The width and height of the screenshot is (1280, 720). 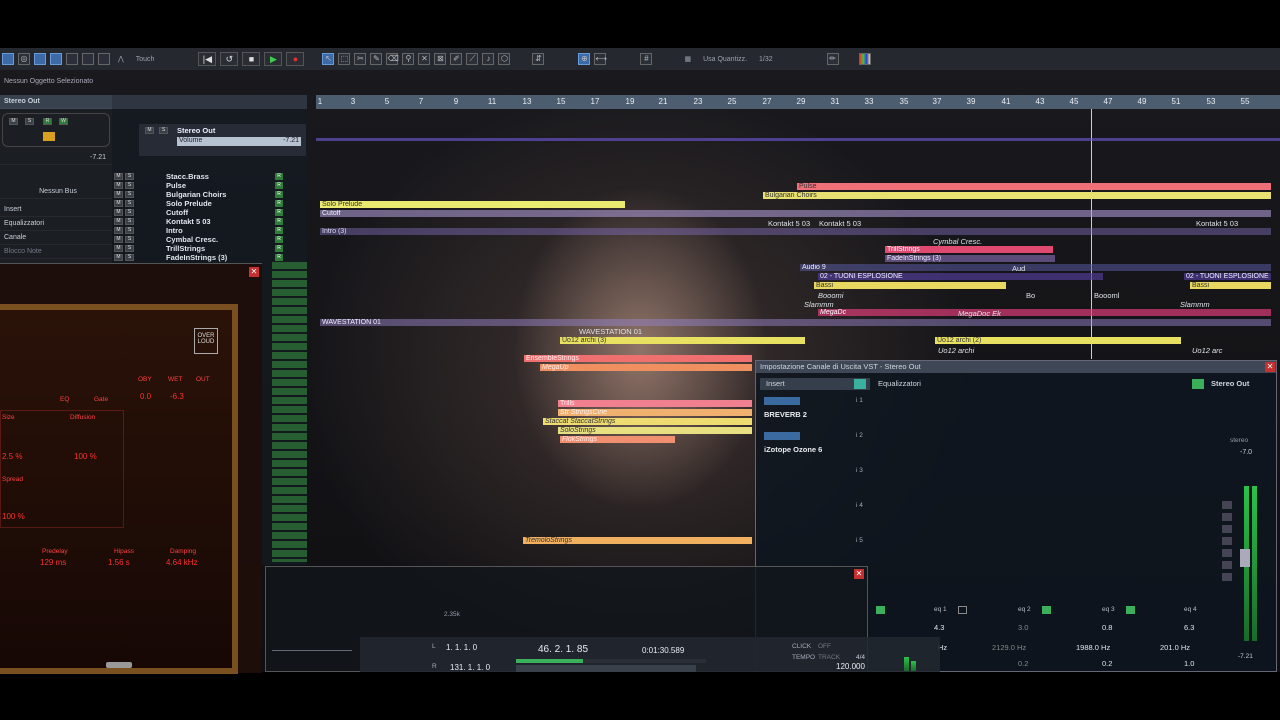 I want to click on clip-bulgarian-choirs: Bulgarian Choirs, so click(x=1017, y=195).